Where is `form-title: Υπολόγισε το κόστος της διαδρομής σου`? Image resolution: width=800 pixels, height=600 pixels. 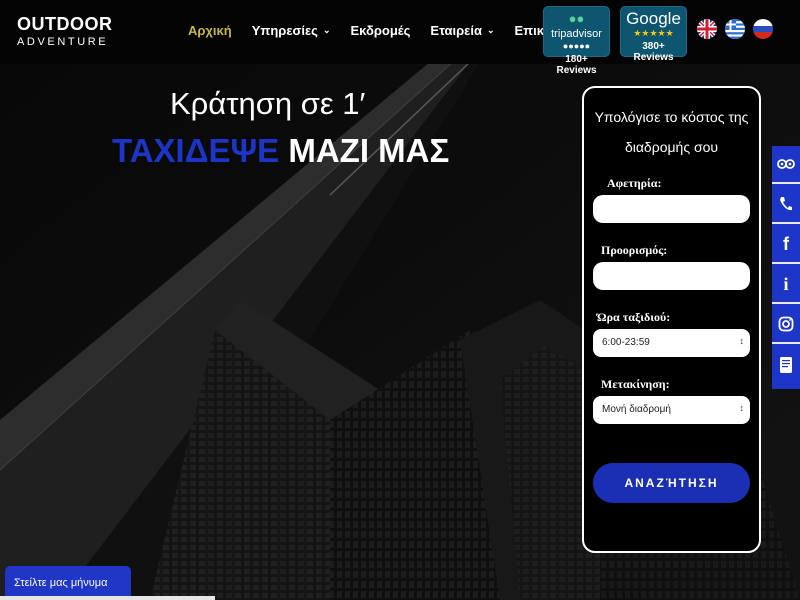 form-title: Υπολόγισε το κόστος της διαδρομής σου is located at coordinates (671, 132).